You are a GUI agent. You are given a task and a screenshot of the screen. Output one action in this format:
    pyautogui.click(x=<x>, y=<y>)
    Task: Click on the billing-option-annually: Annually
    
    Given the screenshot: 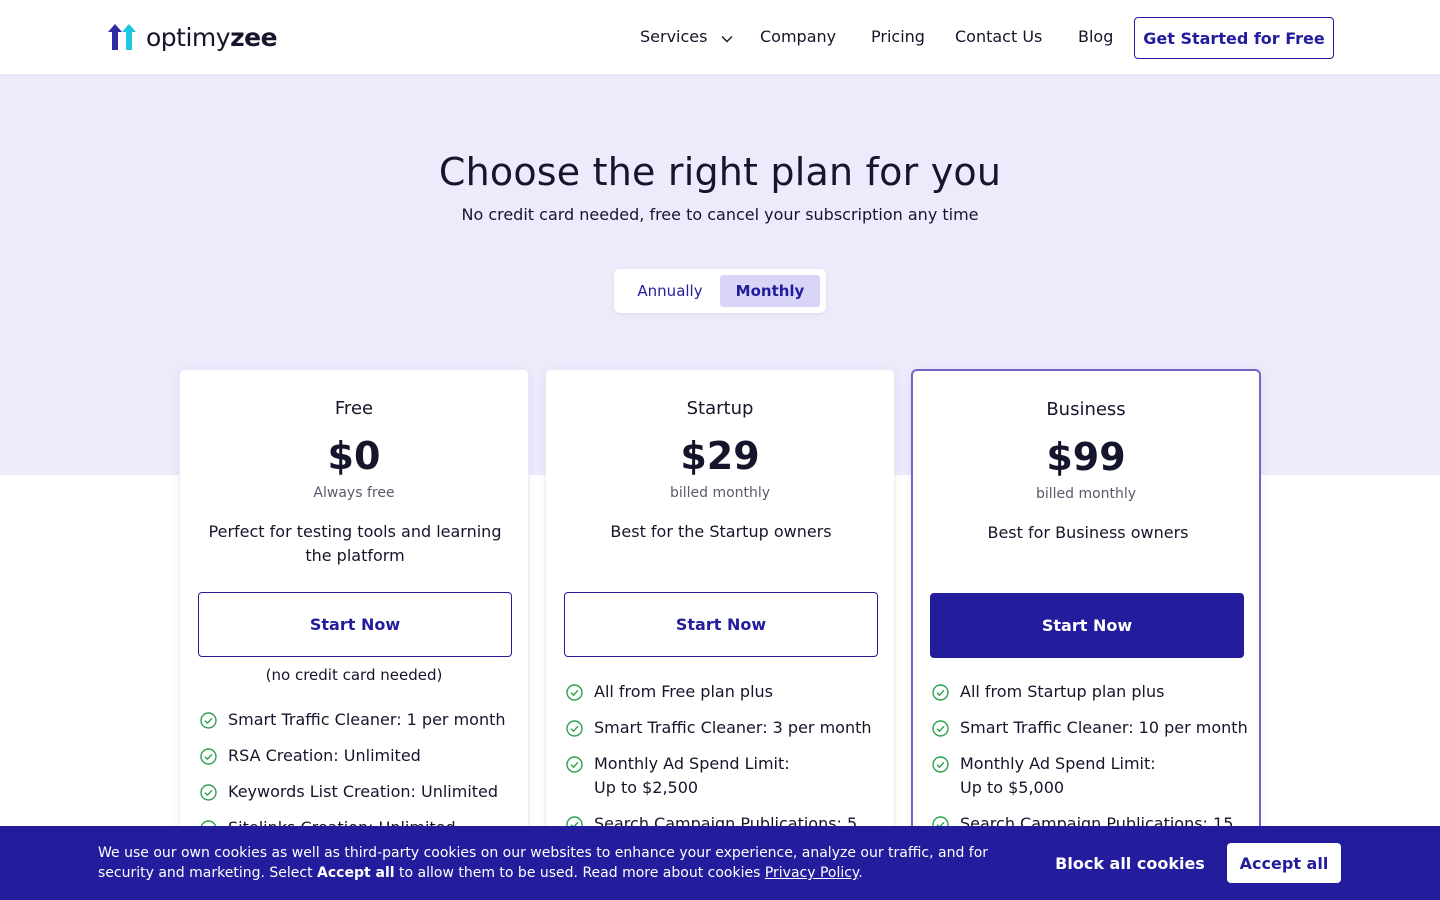 What is the action you would take?
    pyautogui.click(x=670, y=291)
    